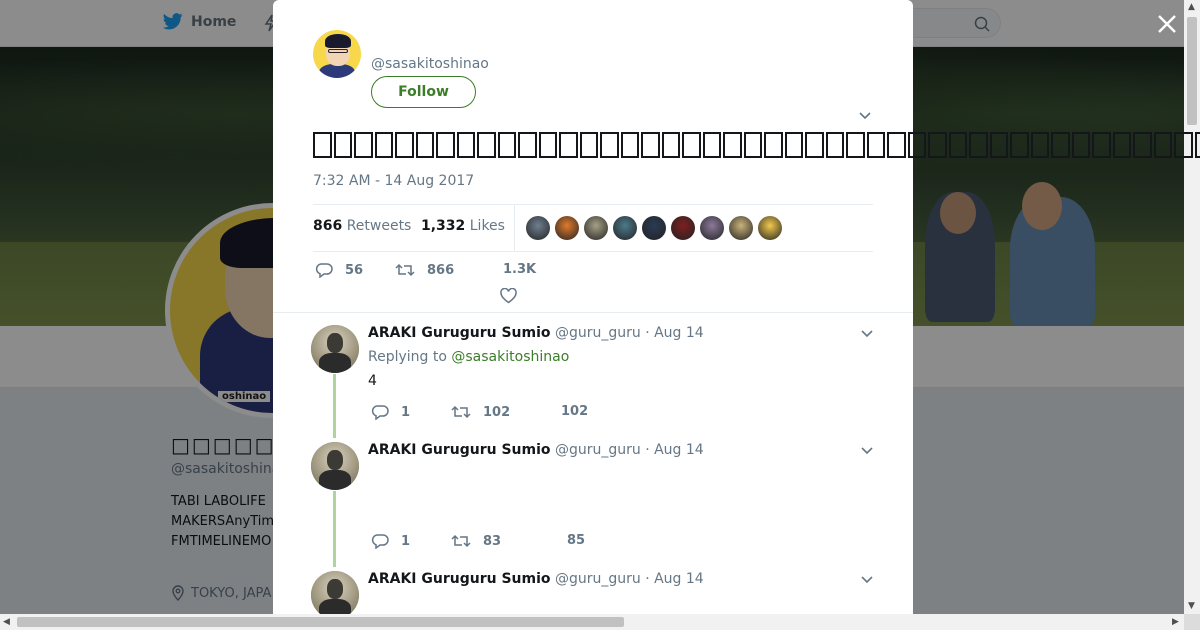 The image size is (1200, 630). Describe the element at coordinates (372, 381) in the screenshot. I see `reply-text: 4` at that location.